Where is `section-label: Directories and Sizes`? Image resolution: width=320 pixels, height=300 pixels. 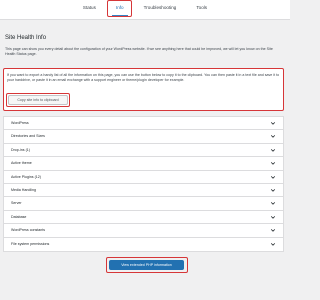
section-label: Directories and Sizes is located at coordinates (28, 136).